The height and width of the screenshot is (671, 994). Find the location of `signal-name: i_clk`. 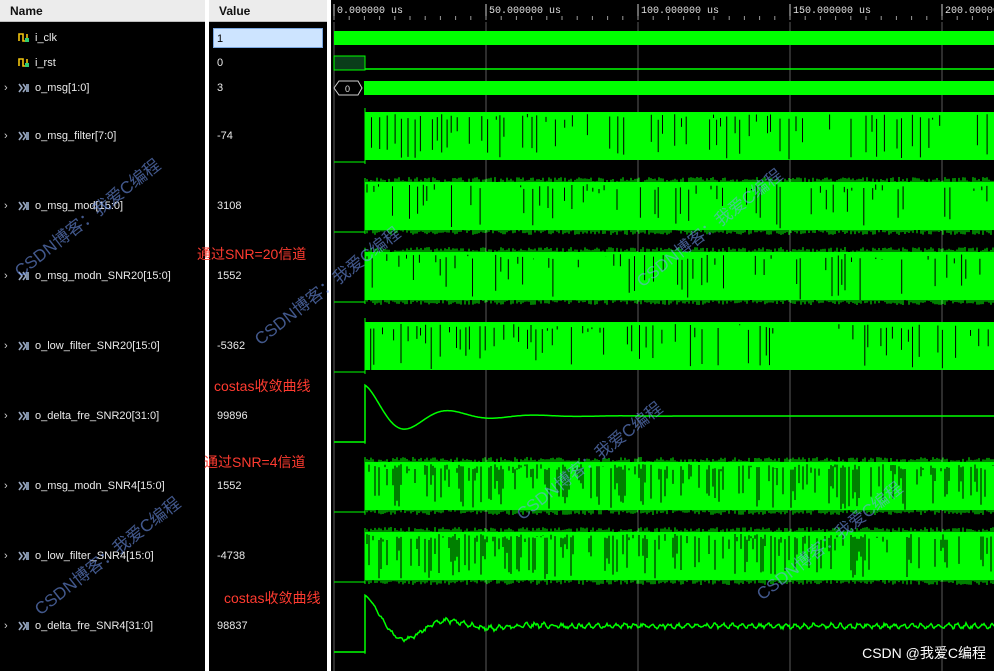

signal-name: i_clk is located at coordinates (46, 38).